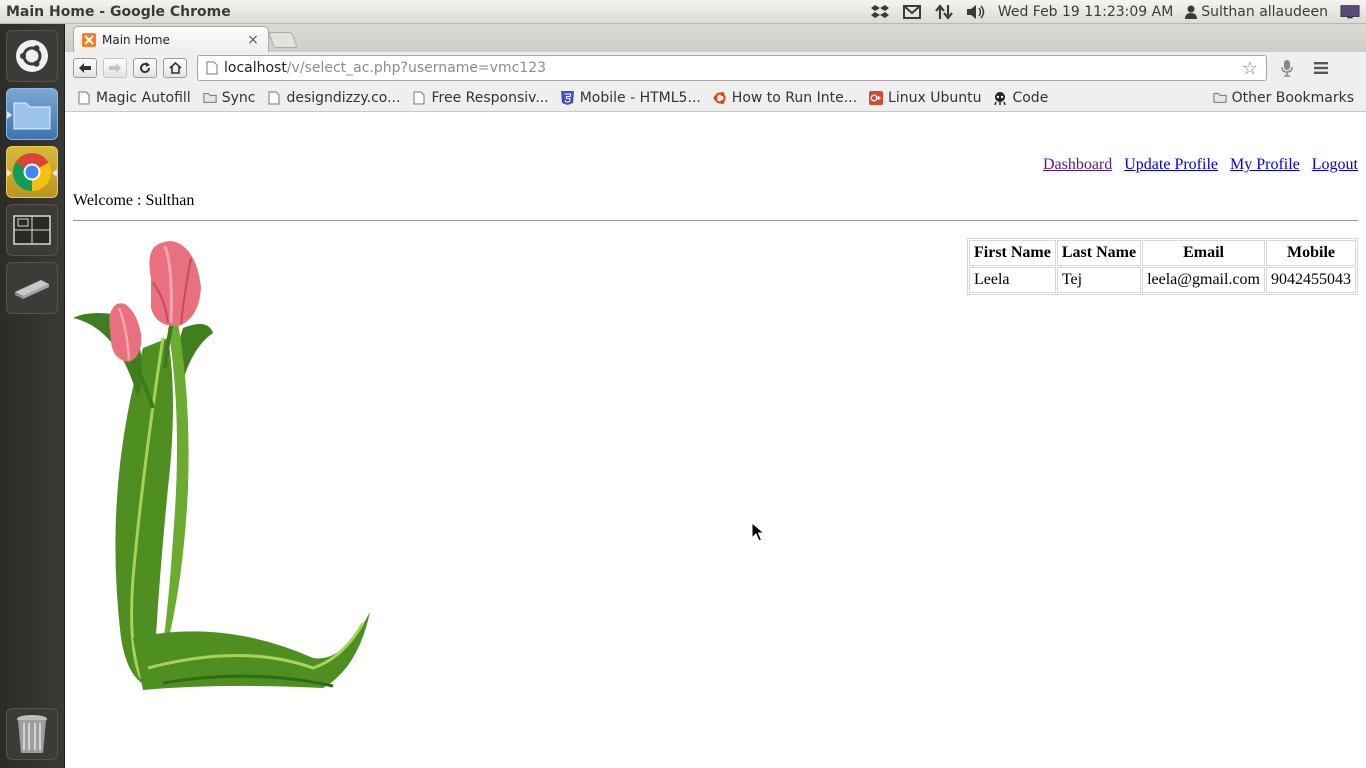 This screenshot has width=1366, height=768. I want to click on chrome-launcher-button, so click(32, 172).